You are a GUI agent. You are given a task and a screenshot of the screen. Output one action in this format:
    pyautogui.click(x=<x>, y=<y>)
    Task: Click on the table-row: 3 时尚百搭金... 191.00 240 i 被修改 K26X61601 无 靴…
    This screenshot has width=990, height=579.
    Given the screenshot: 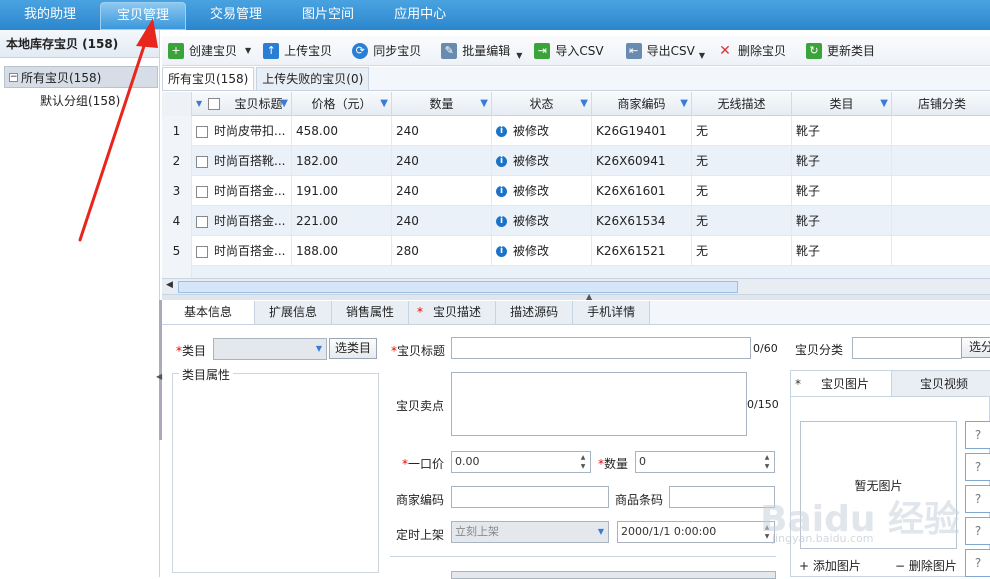 What is the action you would take?
    pyautogui.click(x=576, y=191)
    